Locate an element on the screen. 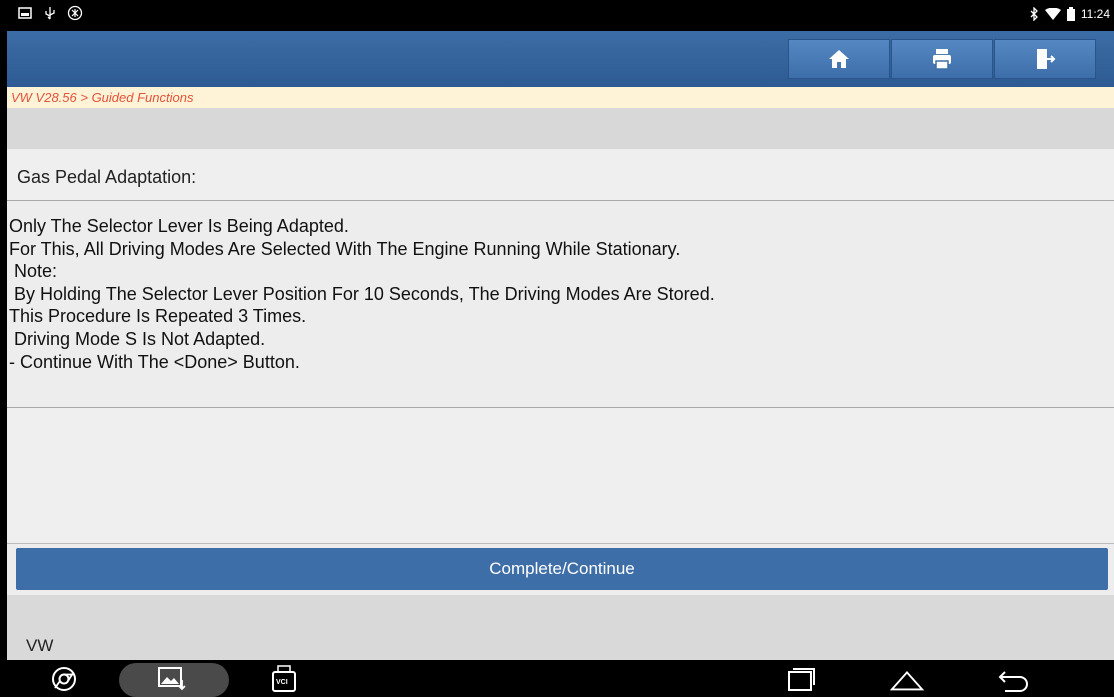 This screenshot has width=1114, height=697. wifi-icon is located at coordinates (1052, 14).